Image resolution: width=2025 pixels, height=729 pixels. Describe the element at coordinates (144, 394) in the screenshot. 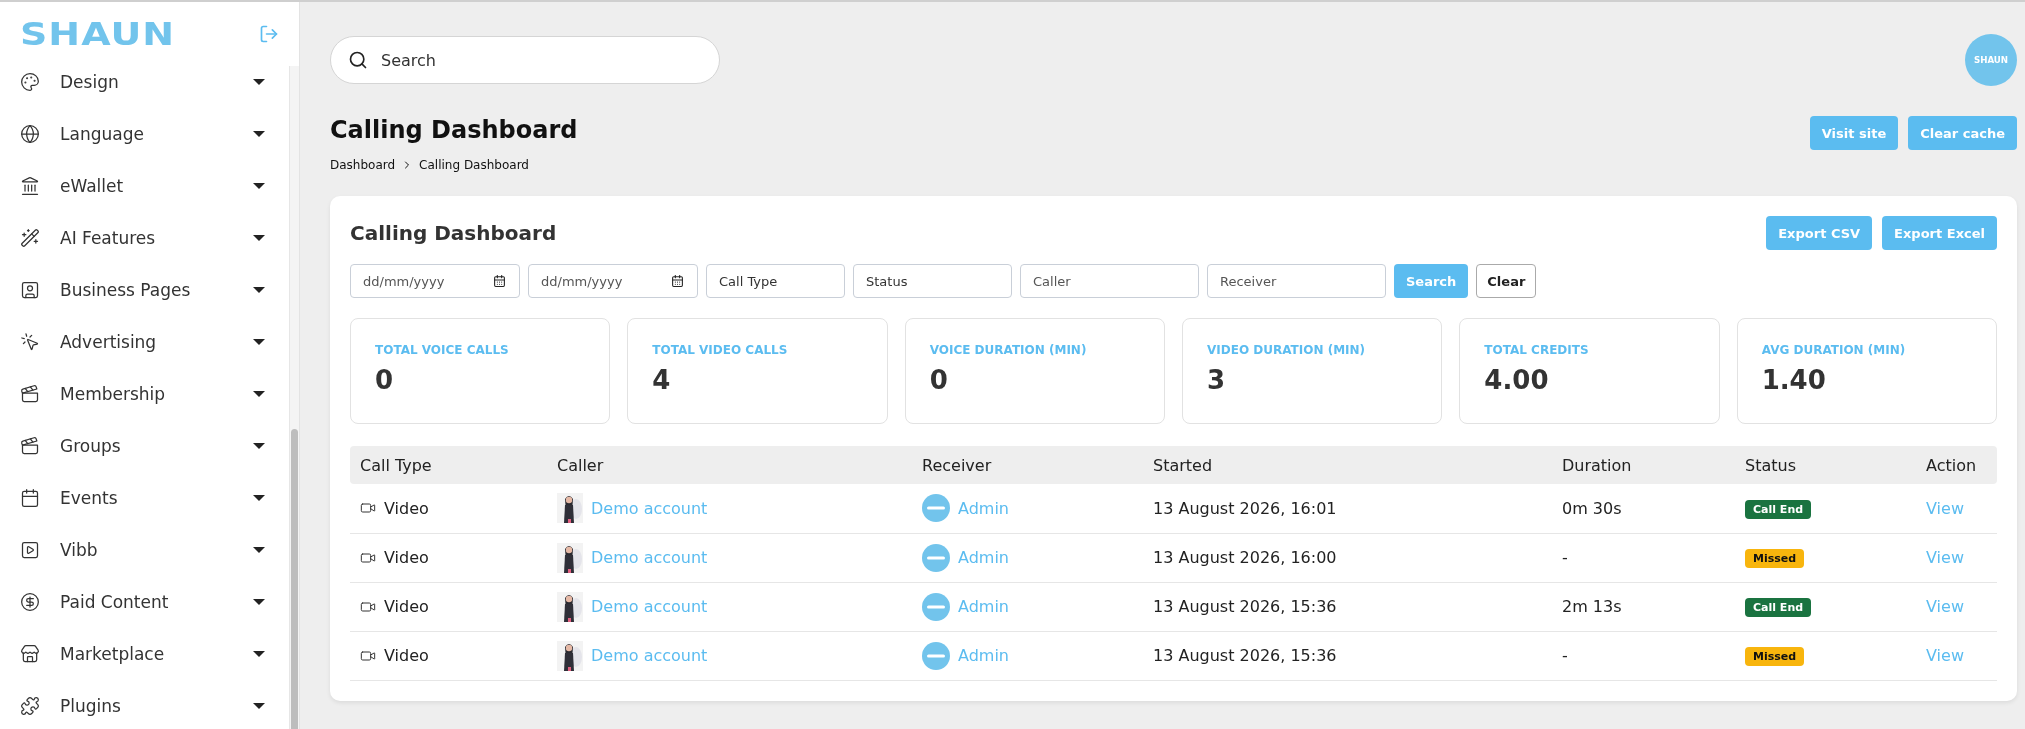

I see `sidebar-item: Membership` at that location.